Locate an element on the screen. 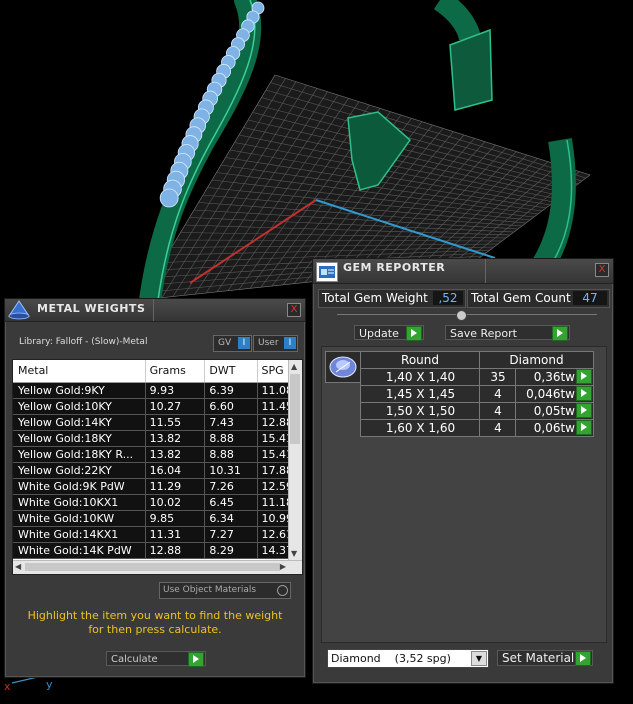 Image resolution: width=633 pixels, height=704 pixels. metal-row: Yellow Gold:14KY 11.55 7.43 12.88 is located at coordinates (154, 422).